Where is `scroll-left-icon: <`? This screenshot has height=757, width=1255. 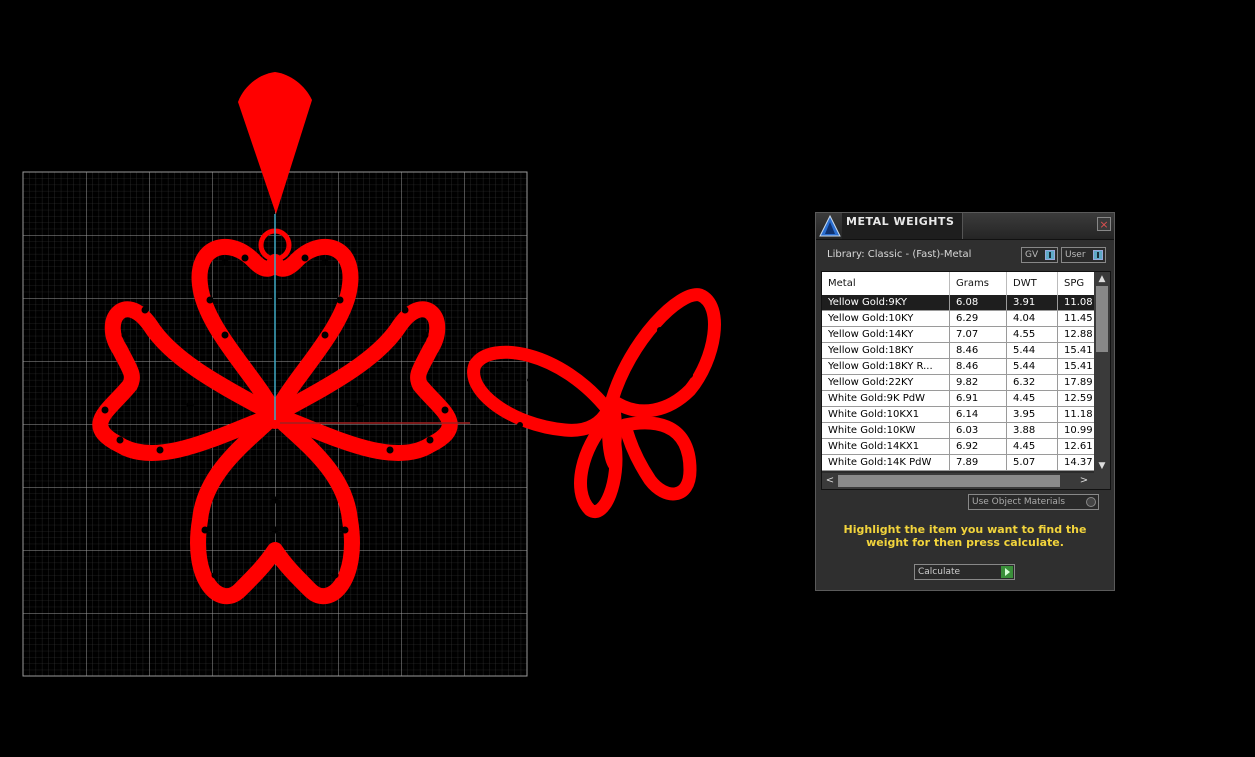
scroll-left-icon: < is located at coordinates (830, 481).